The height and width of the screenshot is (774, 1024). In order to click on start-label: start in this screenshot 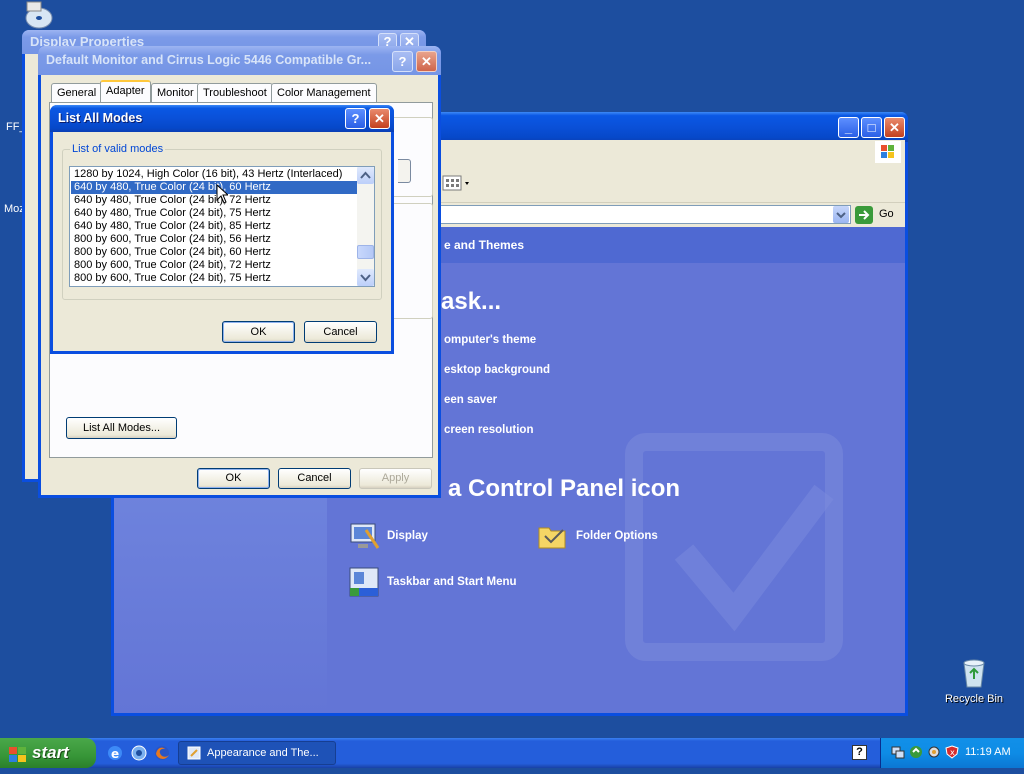, I will do `click(50, 752)`.